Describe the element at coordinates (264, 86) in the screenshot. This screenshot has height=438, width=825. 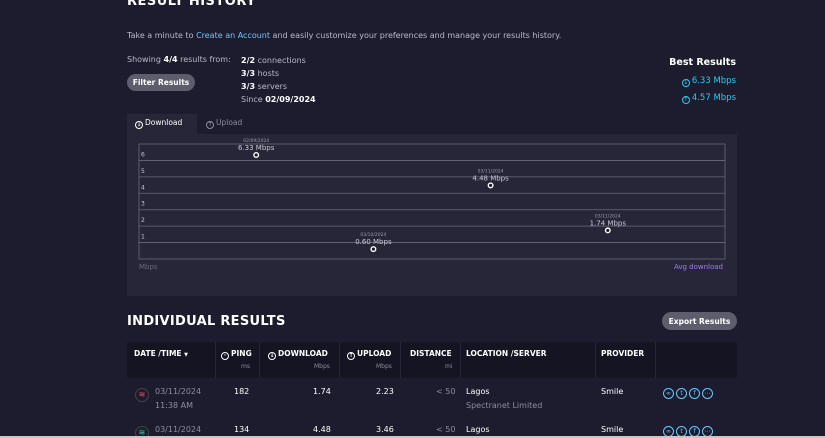
I see `servers-stat: 3/3 servers` at that location.